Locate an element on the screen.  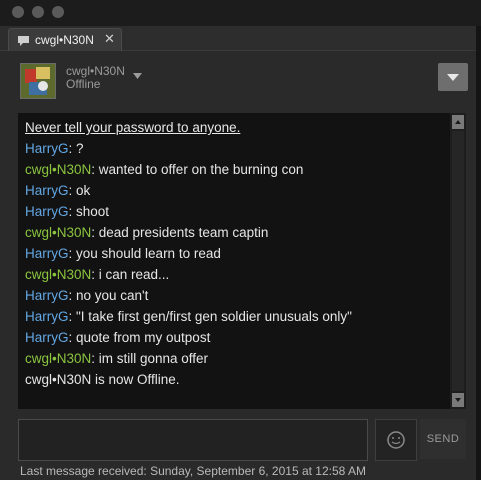
status-message: cwgl•N30N is now Offline. is located at coordinates (102, 379).